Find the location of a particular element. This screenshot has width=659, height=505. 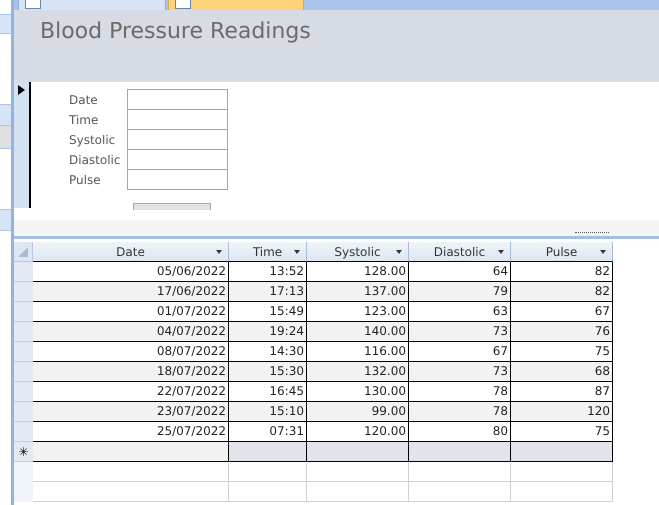

table-cell: 15:49 is located at coordinates (268, 312).